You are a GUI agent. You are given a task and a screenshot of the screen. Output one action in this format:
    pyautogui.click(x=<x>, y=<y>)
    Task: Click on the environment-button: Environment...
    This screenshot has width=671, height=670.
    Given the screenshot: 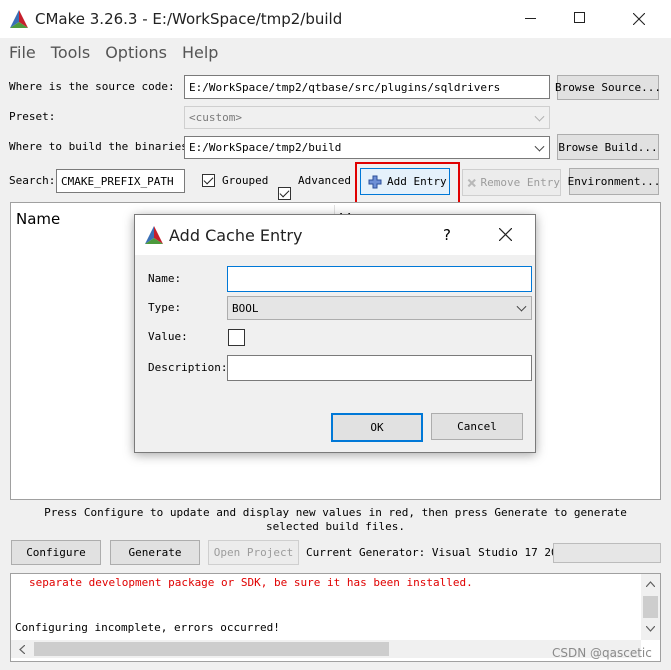 What is the action you would take?
    pyautogui.click(x=614, y=181)
    